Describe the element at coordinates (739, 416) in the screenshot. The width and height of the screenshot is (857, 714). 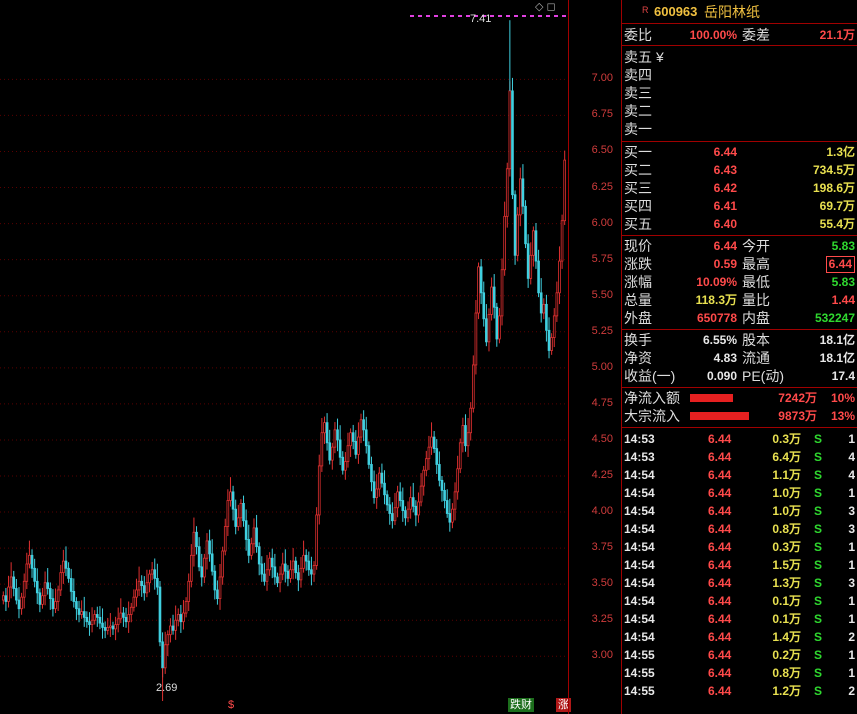
I see `block-flow-row: 大宗流入 9873万 13%` at that location.